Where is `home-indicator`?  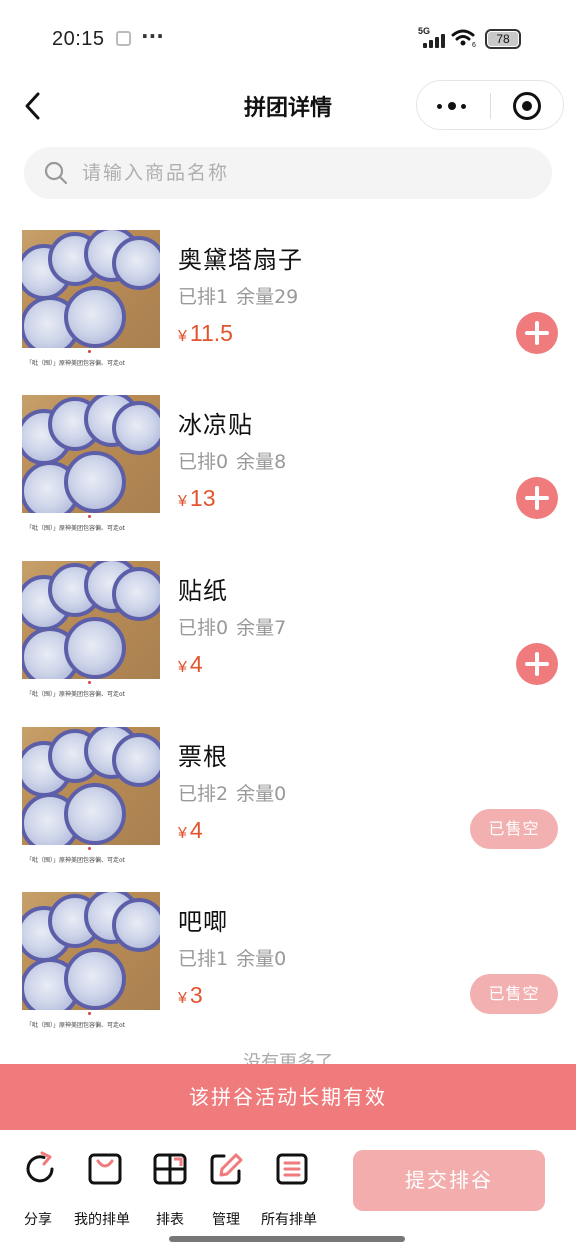
home-indicator is located at coordinates (287, 1239).